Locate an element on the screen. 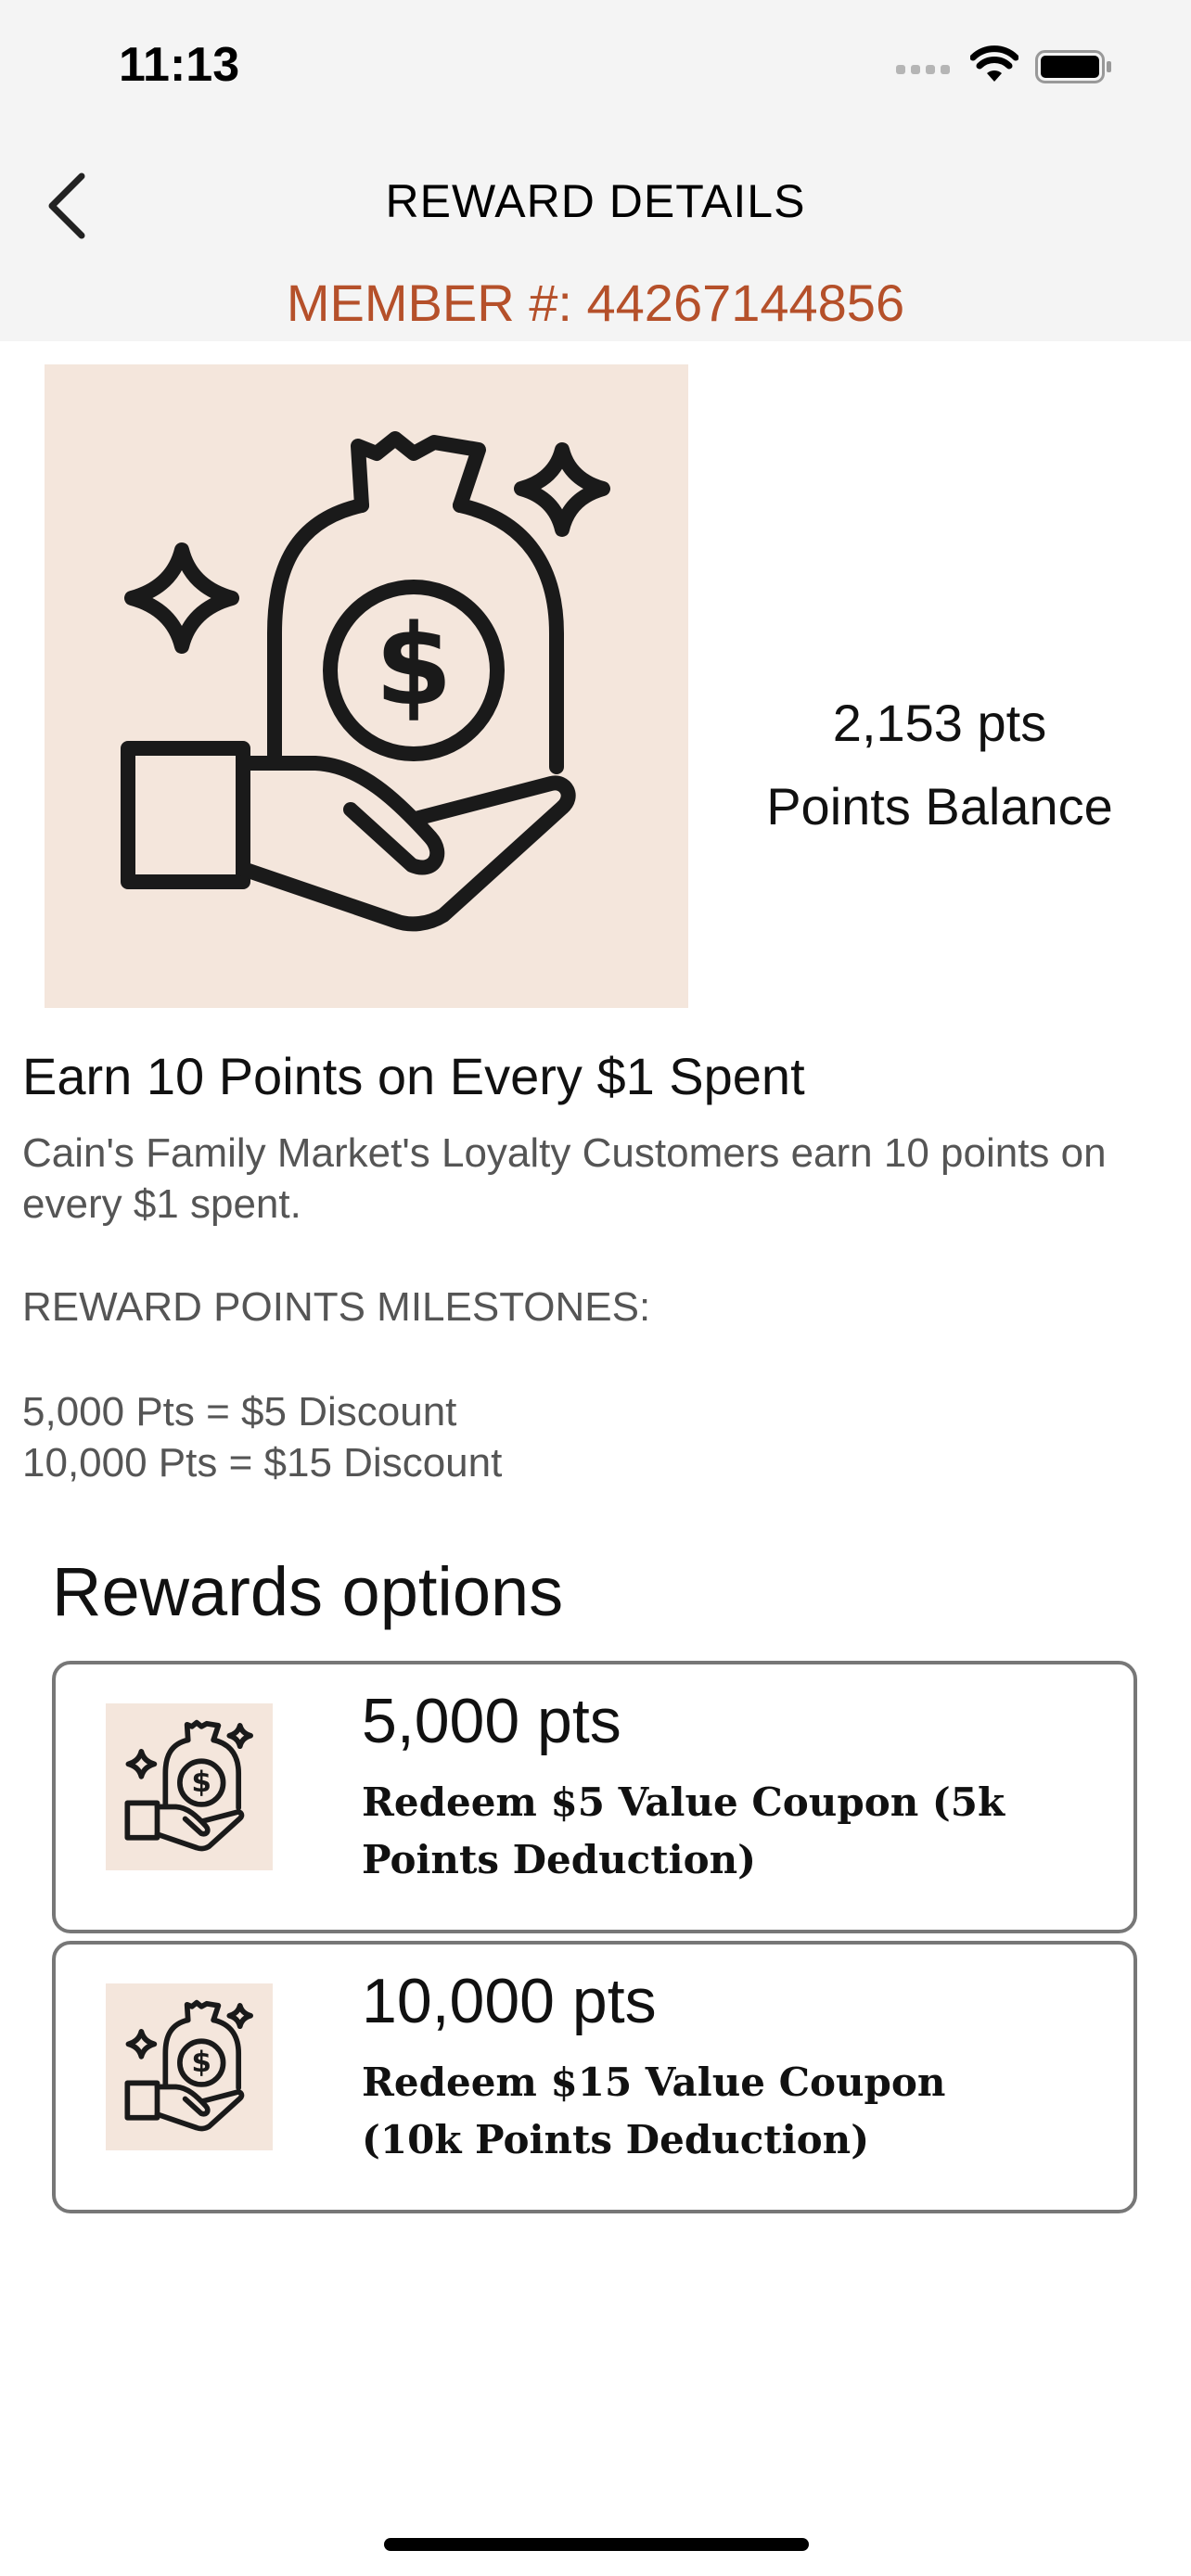  balance-points: 2,153 pts is located at coordinates (939, 723).